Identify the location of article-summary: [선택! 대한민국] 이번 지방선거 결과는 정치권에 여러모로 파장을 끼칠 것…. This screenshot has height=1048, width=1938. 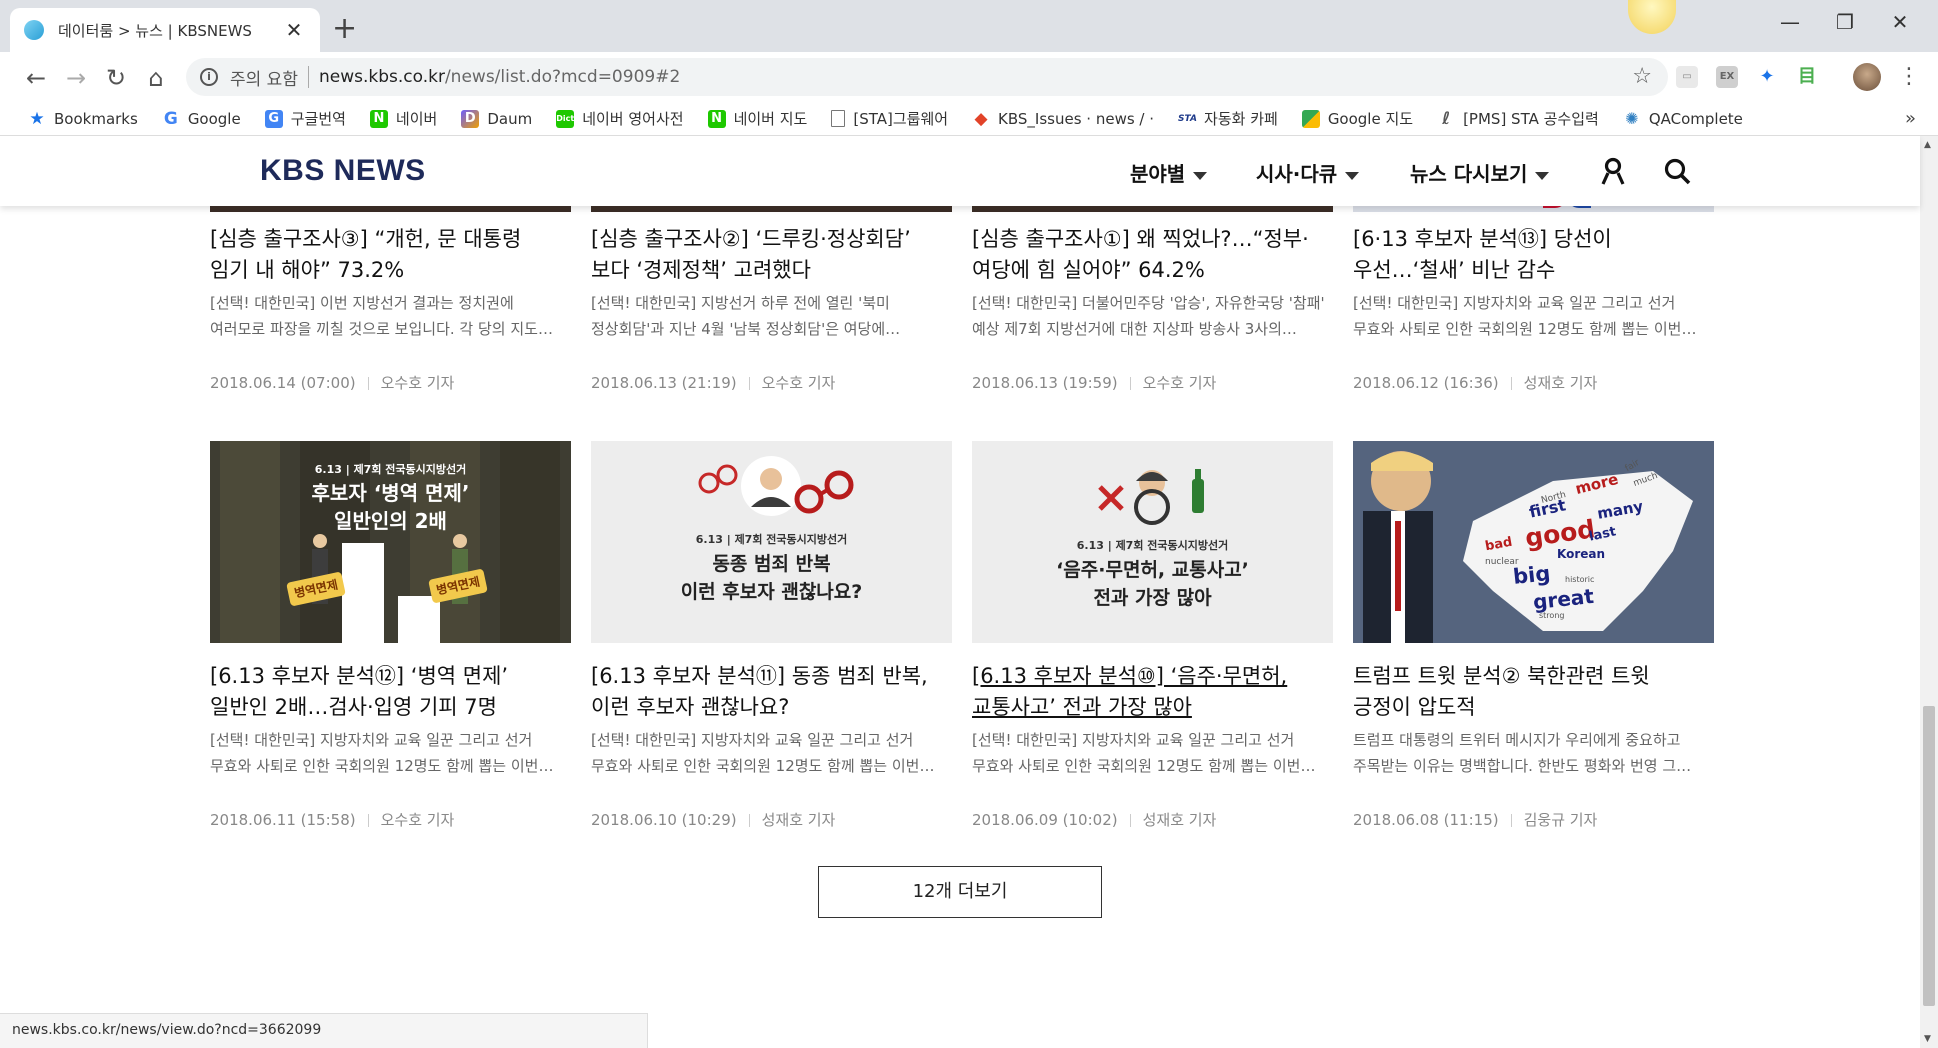
(381, 316).